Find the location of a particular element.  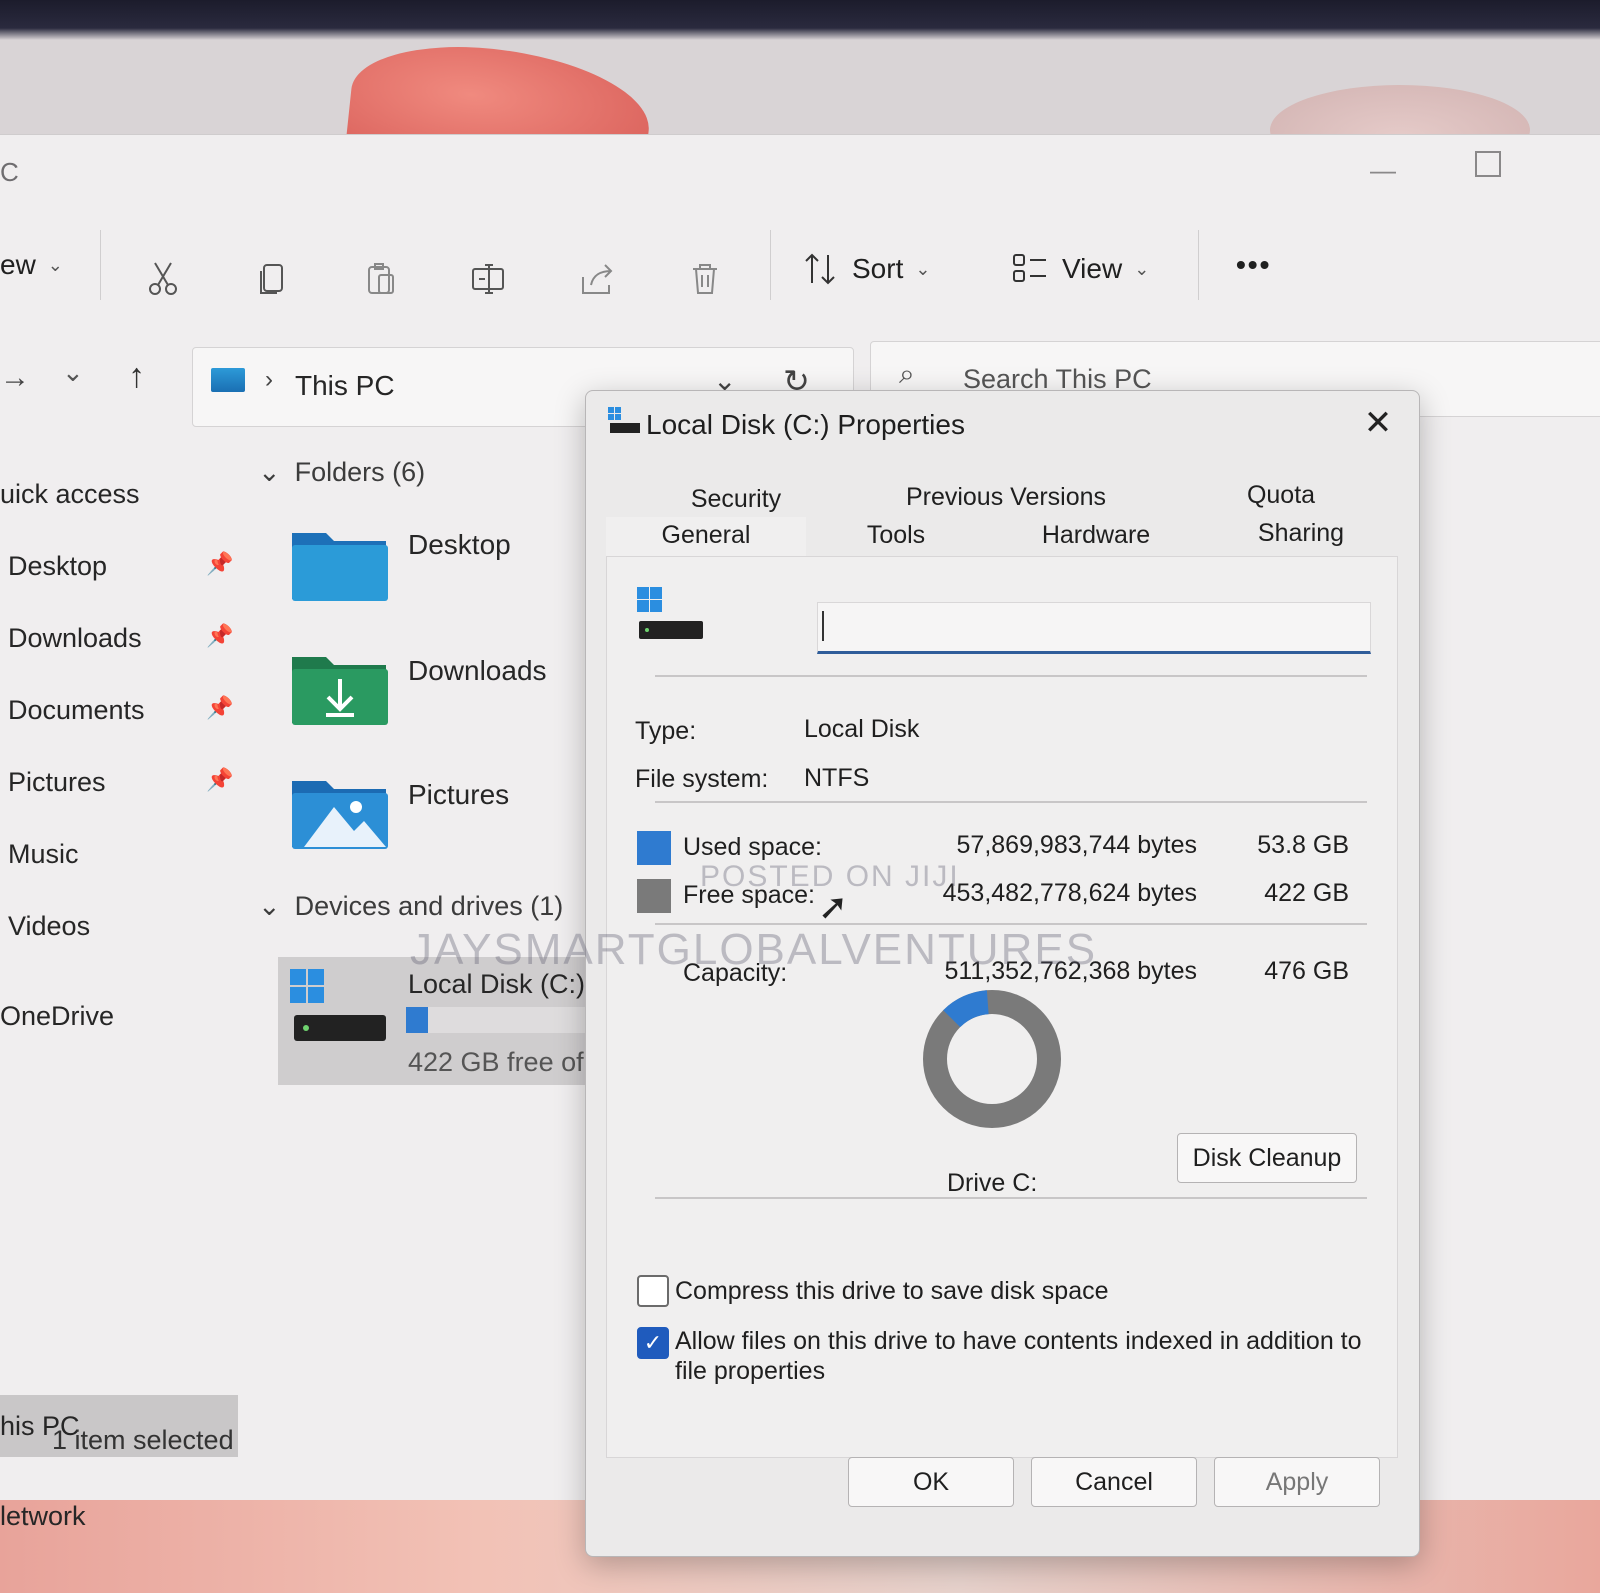

forward-arrow-icon: → is located at coordinates (15, 378).